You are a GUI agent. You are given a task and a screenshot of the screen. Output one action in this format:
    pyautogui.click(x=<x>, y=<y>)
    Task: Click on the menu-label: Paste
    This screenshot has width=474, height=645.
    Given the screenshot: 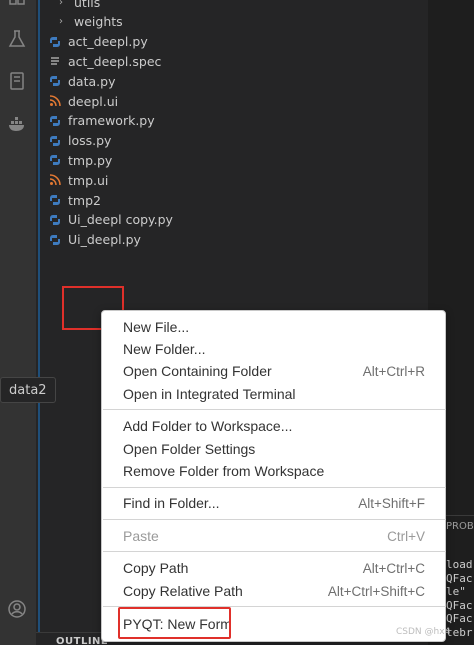 What is the action you would take?
    pyautogui.click(x=141, y=536)
    